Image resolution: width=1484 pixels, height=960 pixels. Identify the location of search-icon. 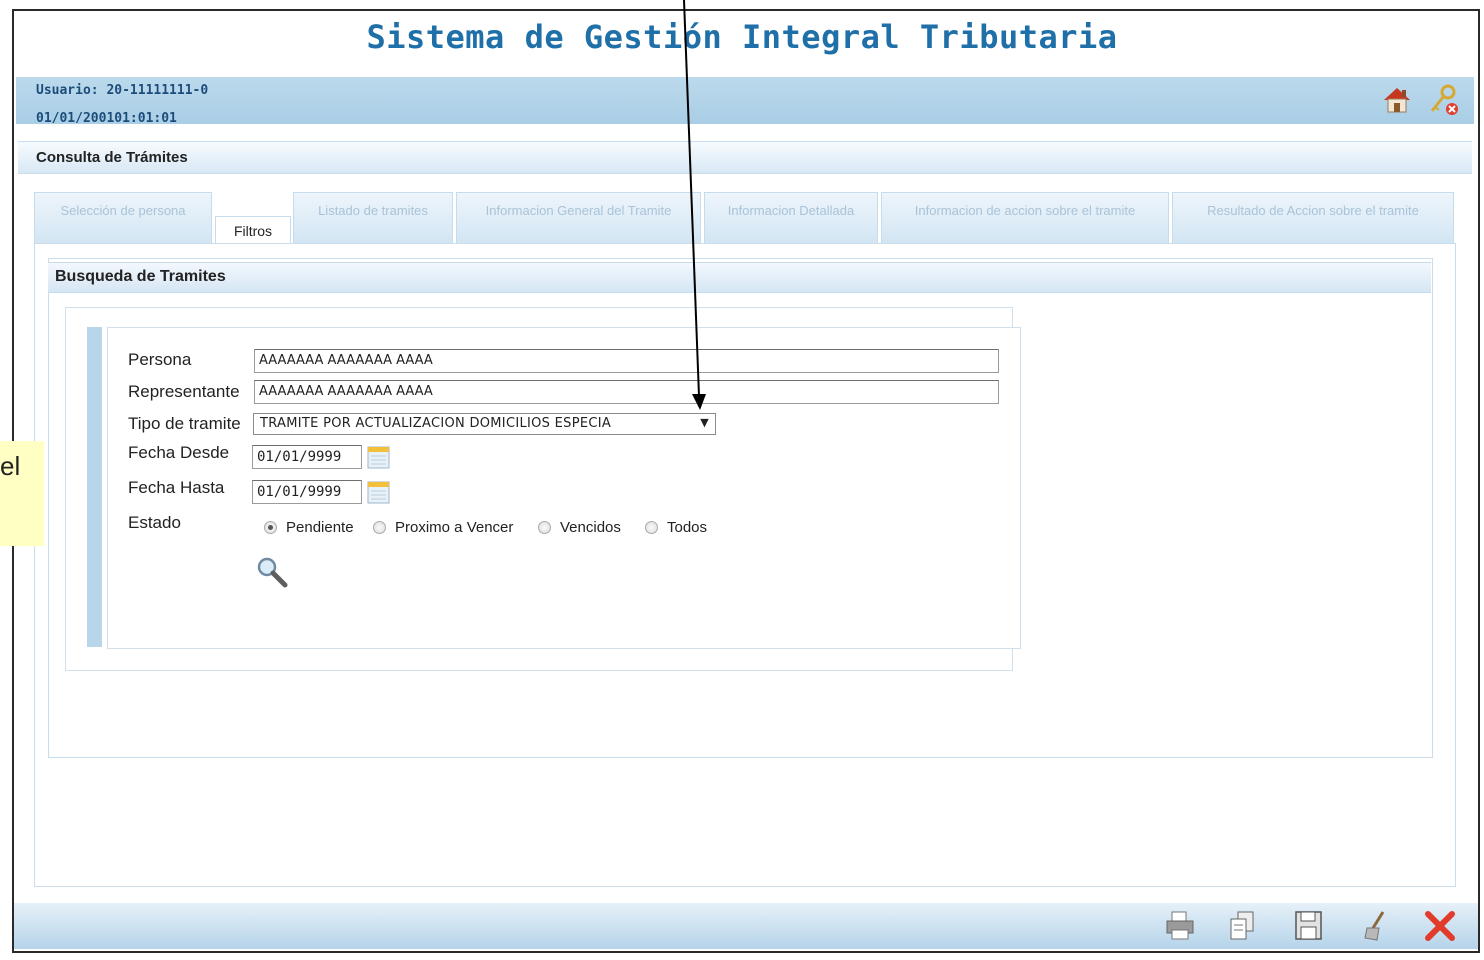
(272, 572).